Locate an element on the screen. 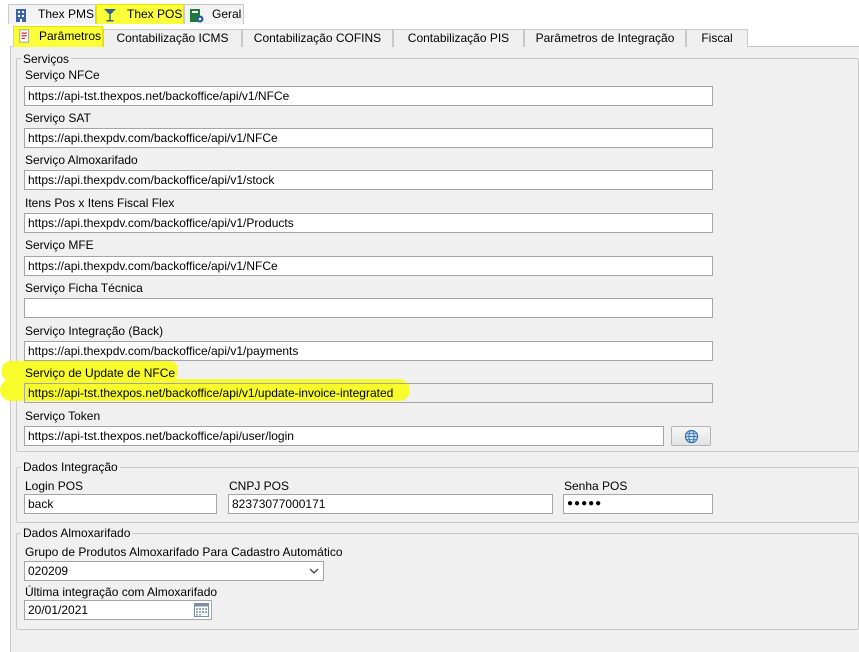 The image size is (859, 652). senha-pos-input: ●●●●● is located at coordinates (638, 504).